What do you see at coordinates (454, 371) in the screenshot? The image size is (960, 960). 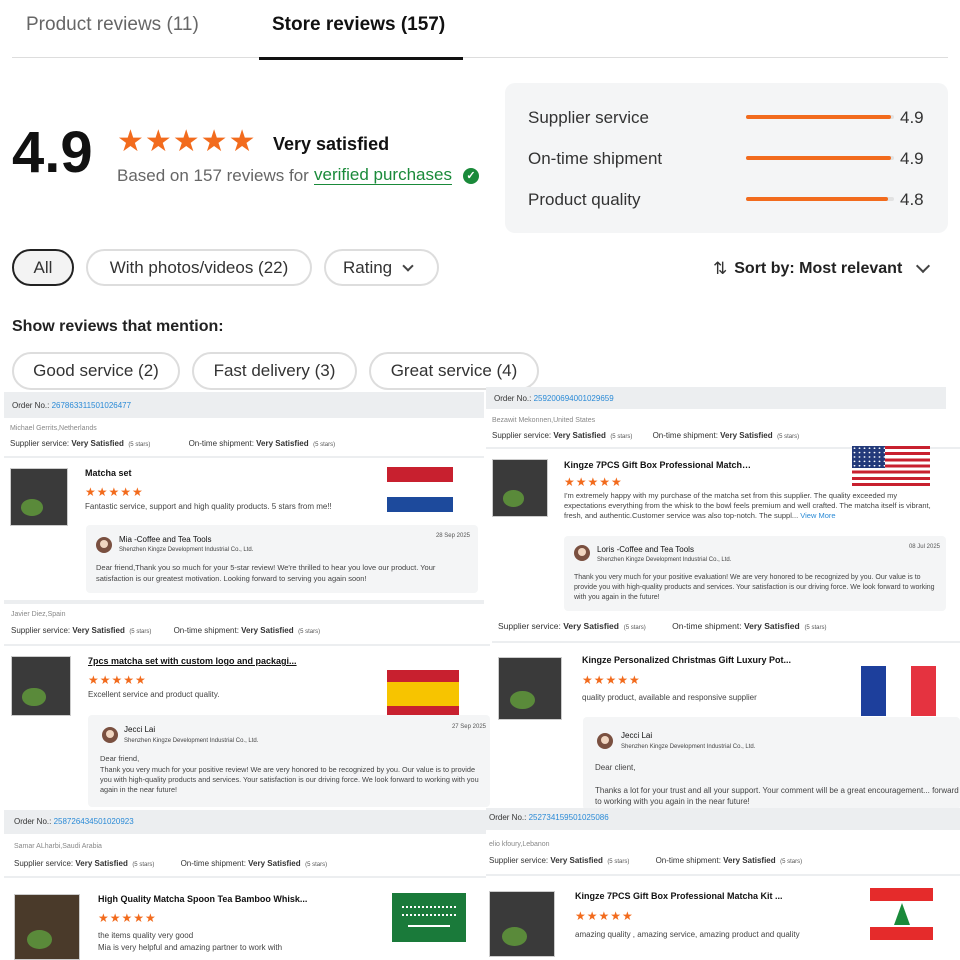 I see `mention-tag-great-service: Great service (4)` at bounding box center [454, 371].